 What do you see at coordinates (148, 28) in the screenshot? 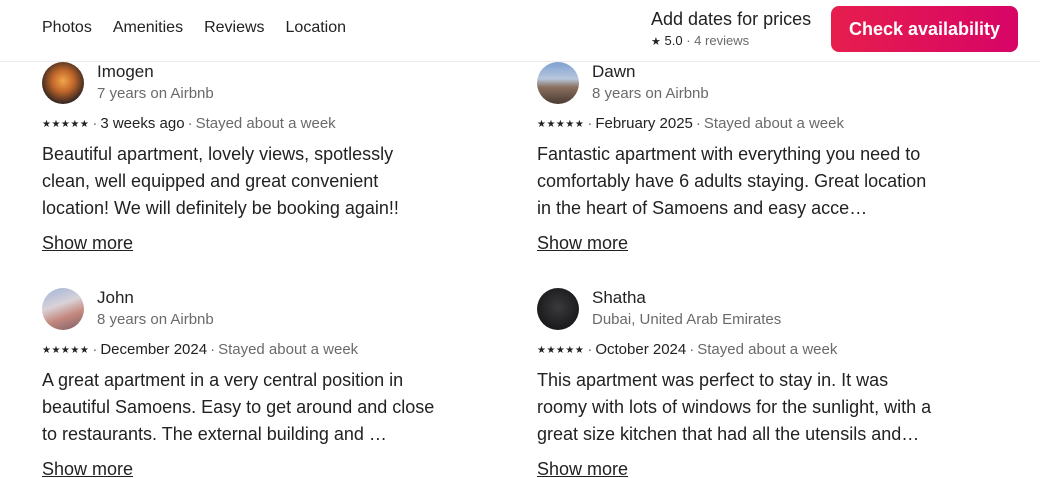
I see `nav-tab-amenities: Amenities` at bounding box center [148, 28].